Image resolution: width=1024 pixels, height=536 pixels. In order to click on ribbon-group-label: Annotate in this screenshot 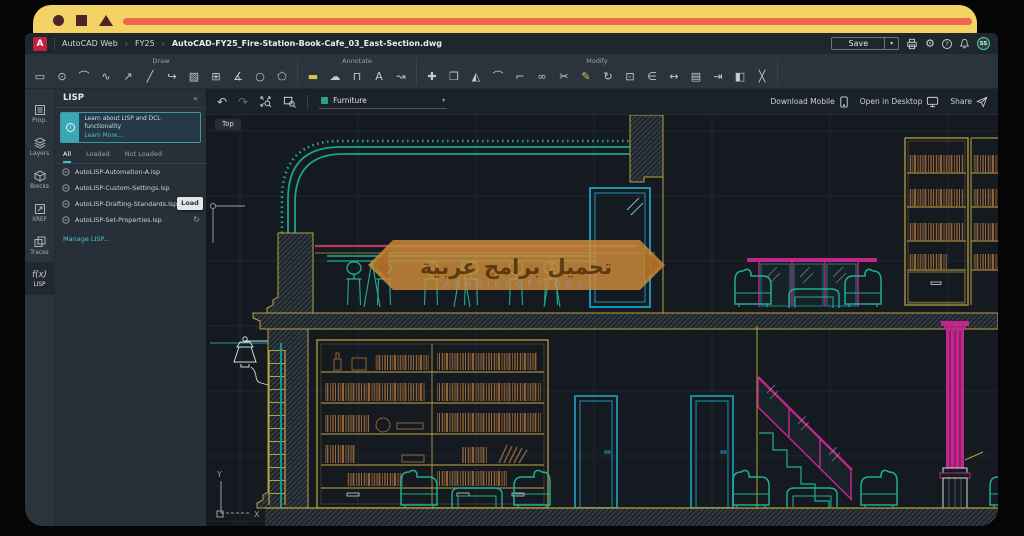, I will do `click(357, 61)`.